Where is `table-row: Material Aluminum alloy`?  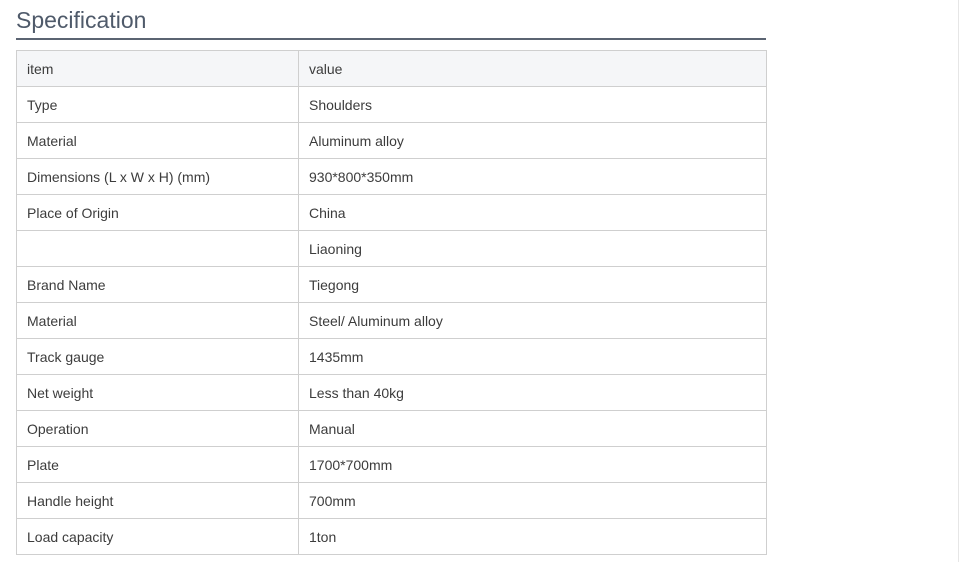 table-row: Material Aluminum alloy is located at coordinates (391, 140).